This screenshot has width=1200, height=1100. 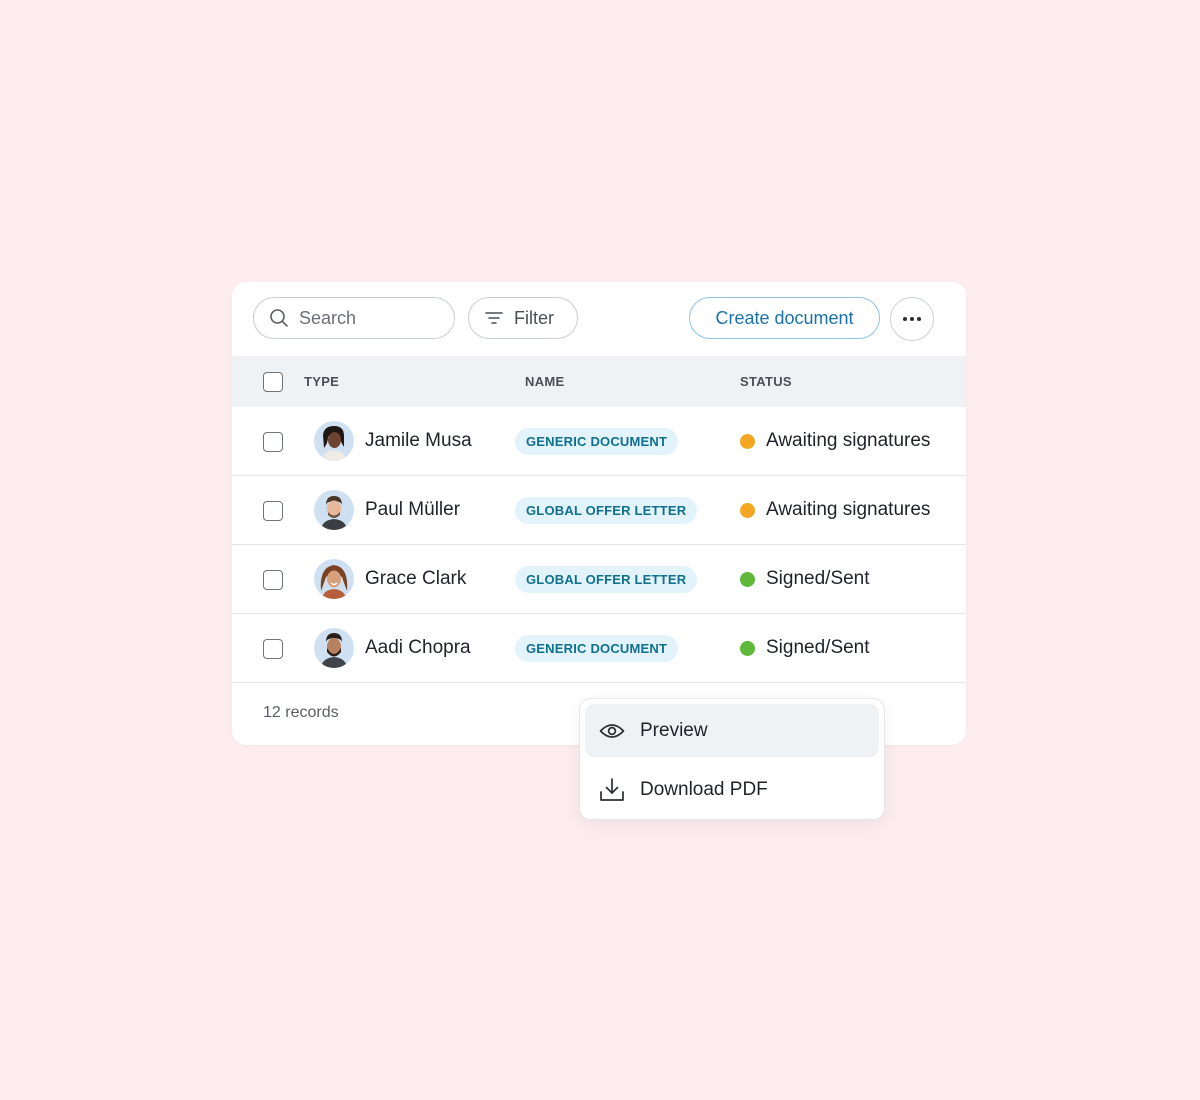 I want to click on person-name: Aadi Chopra, so click(x=418, y=647).